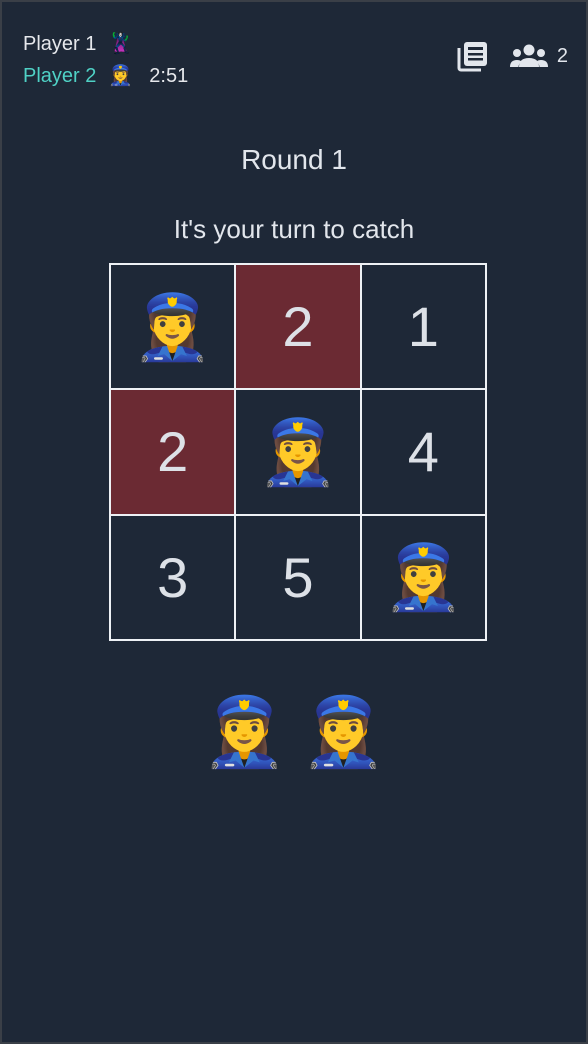 This screenshot has width=588, height=1044. I want to click on turn-timer: 2:51, so click(169, 76).